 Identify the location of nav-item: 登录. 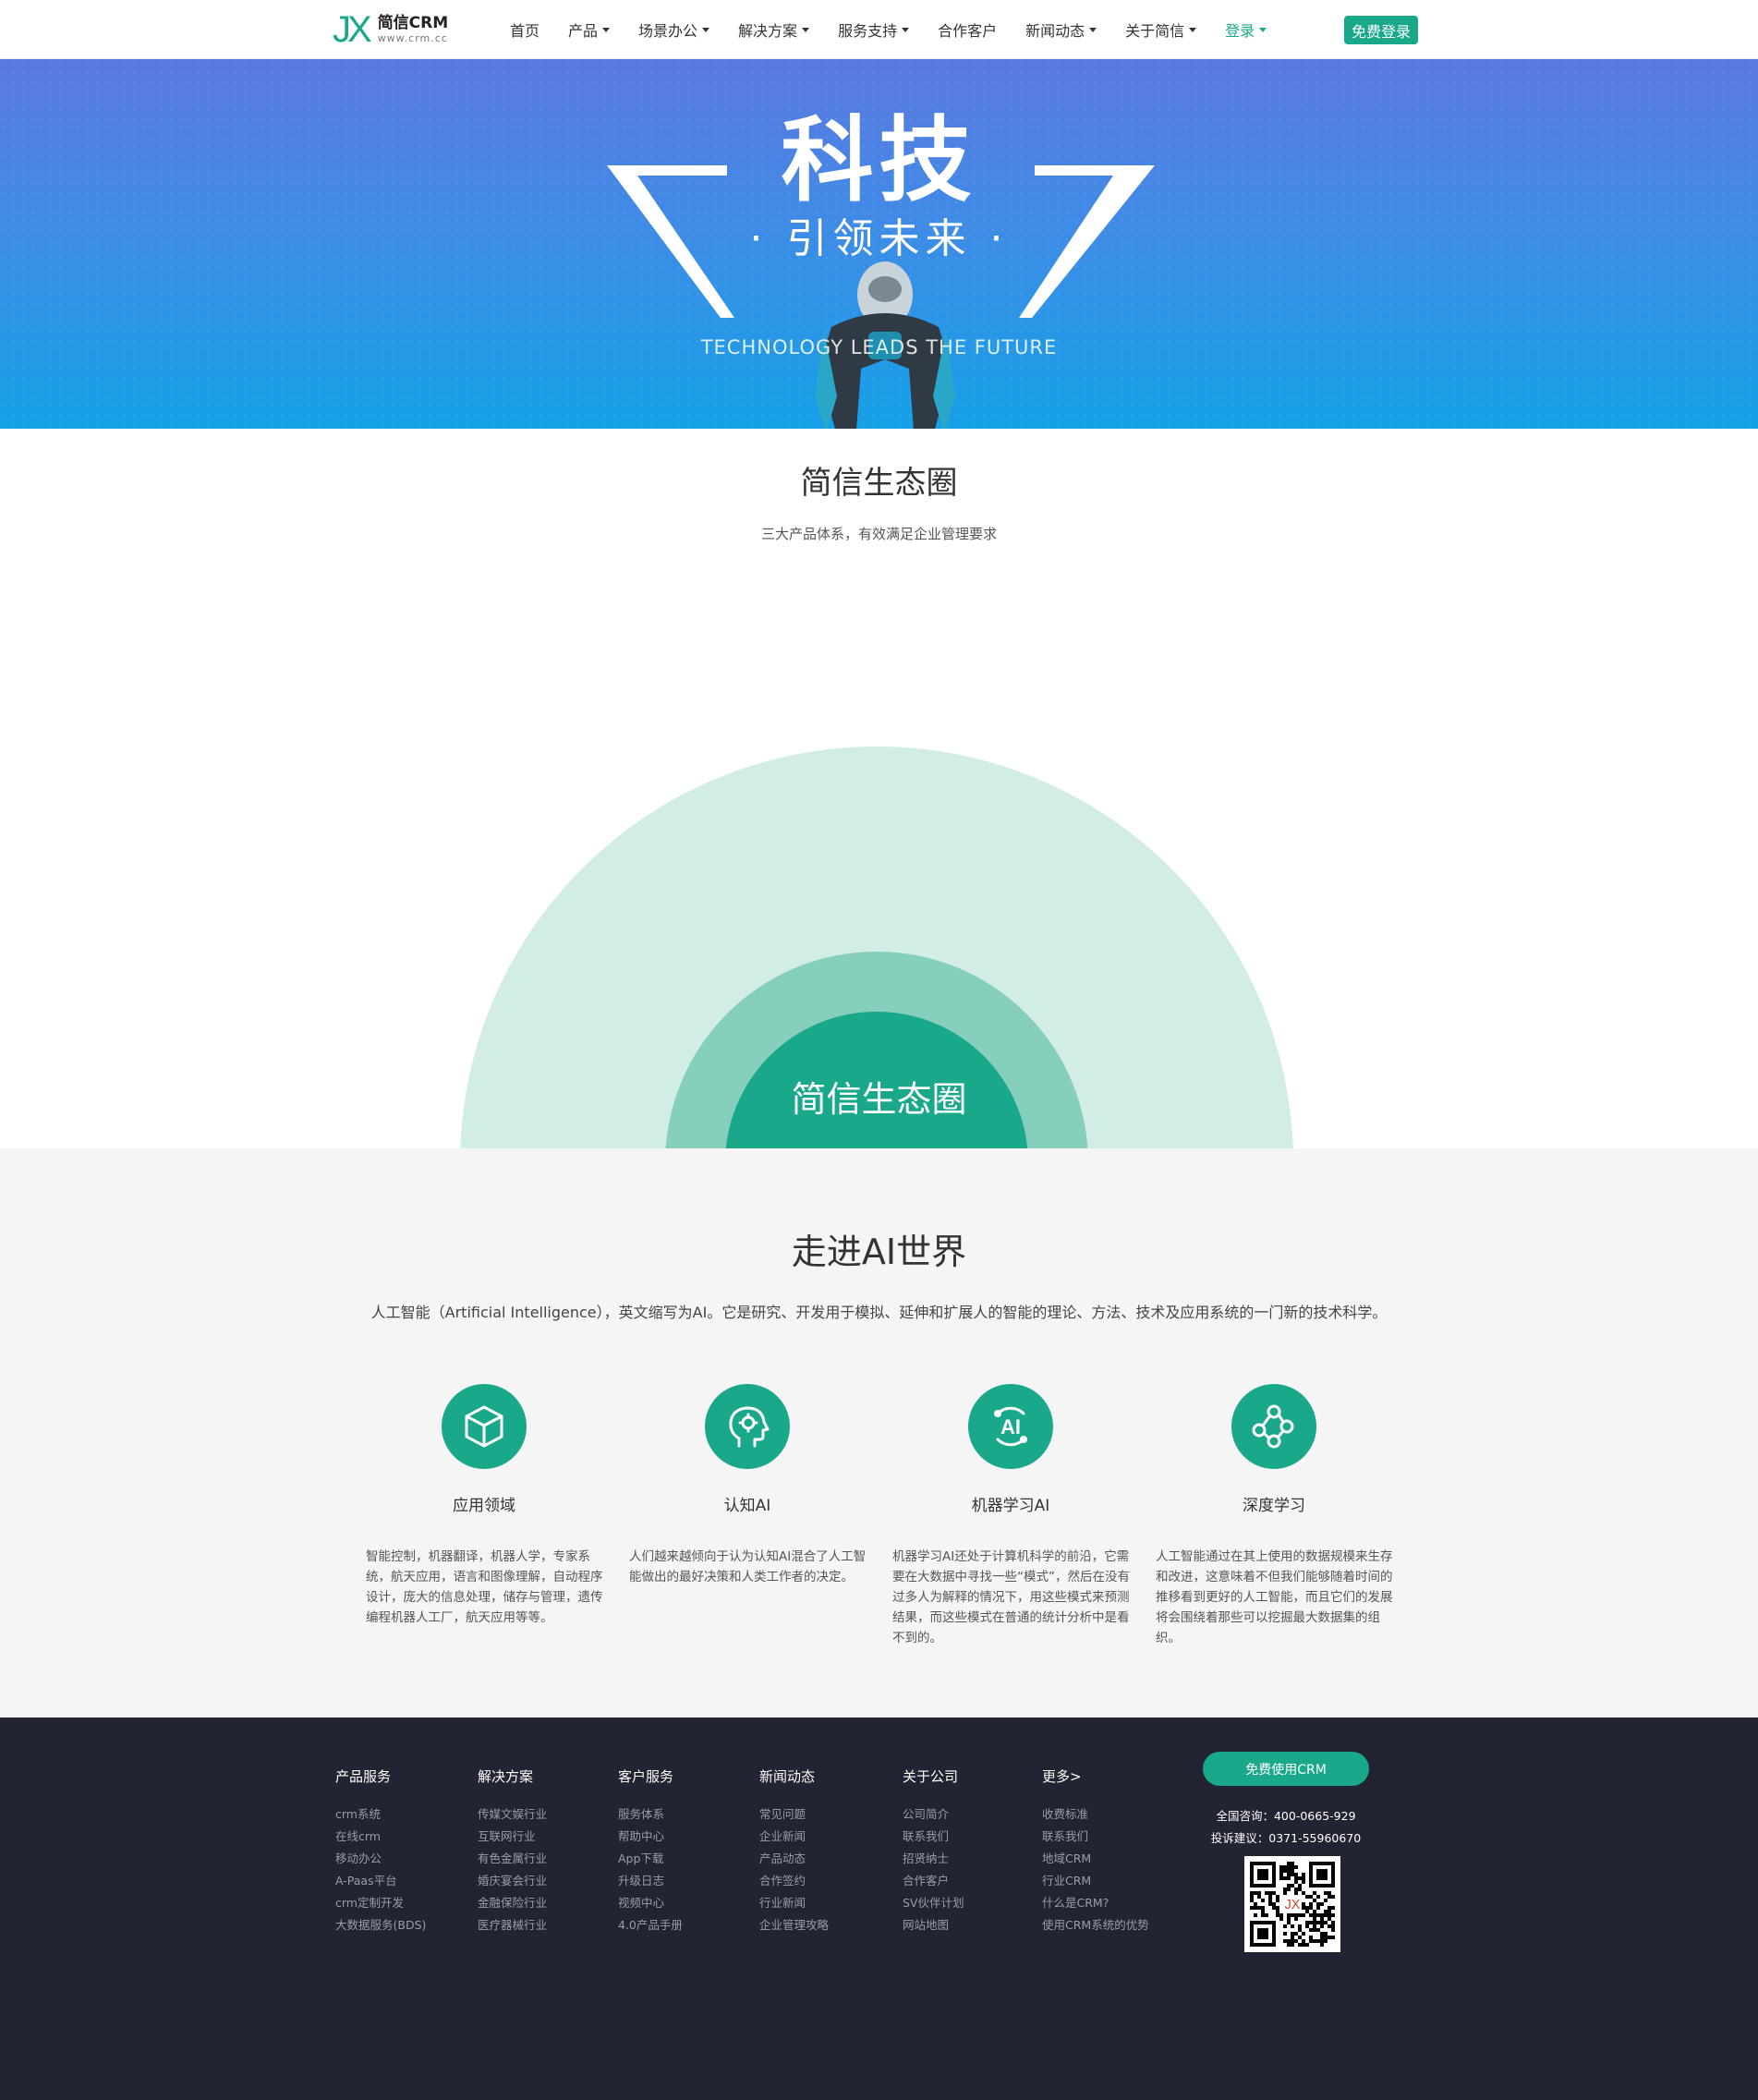
(1246, 30).